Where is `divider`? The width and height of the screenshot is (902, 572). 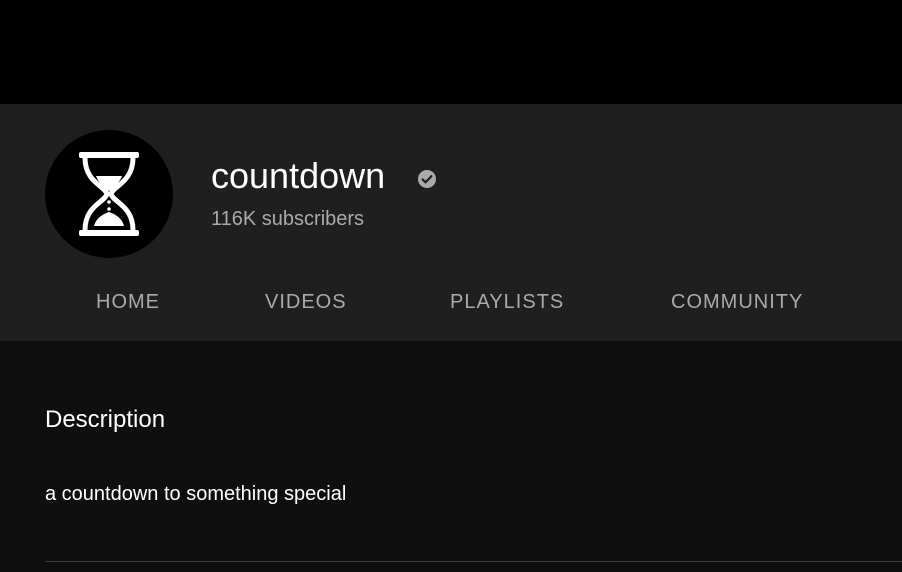
divider is located at coordinates (473, 561).